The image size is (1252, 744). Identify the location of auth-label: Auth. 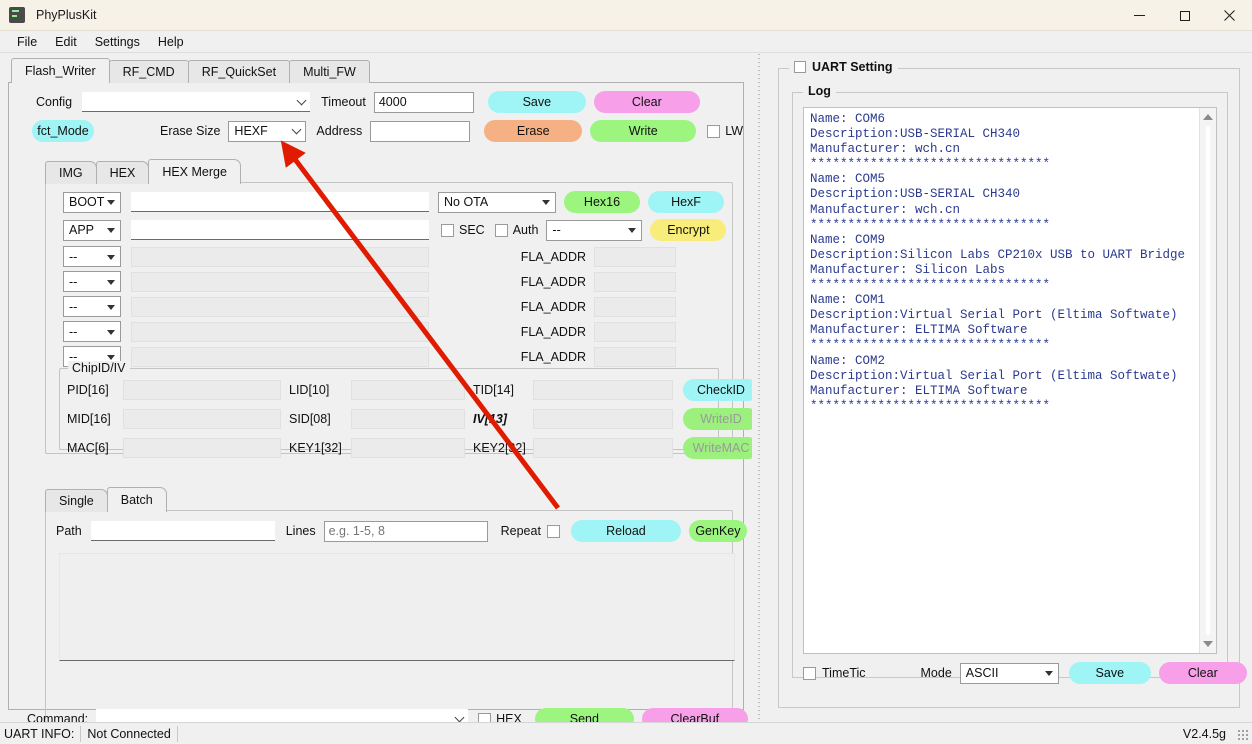
(525, 230).